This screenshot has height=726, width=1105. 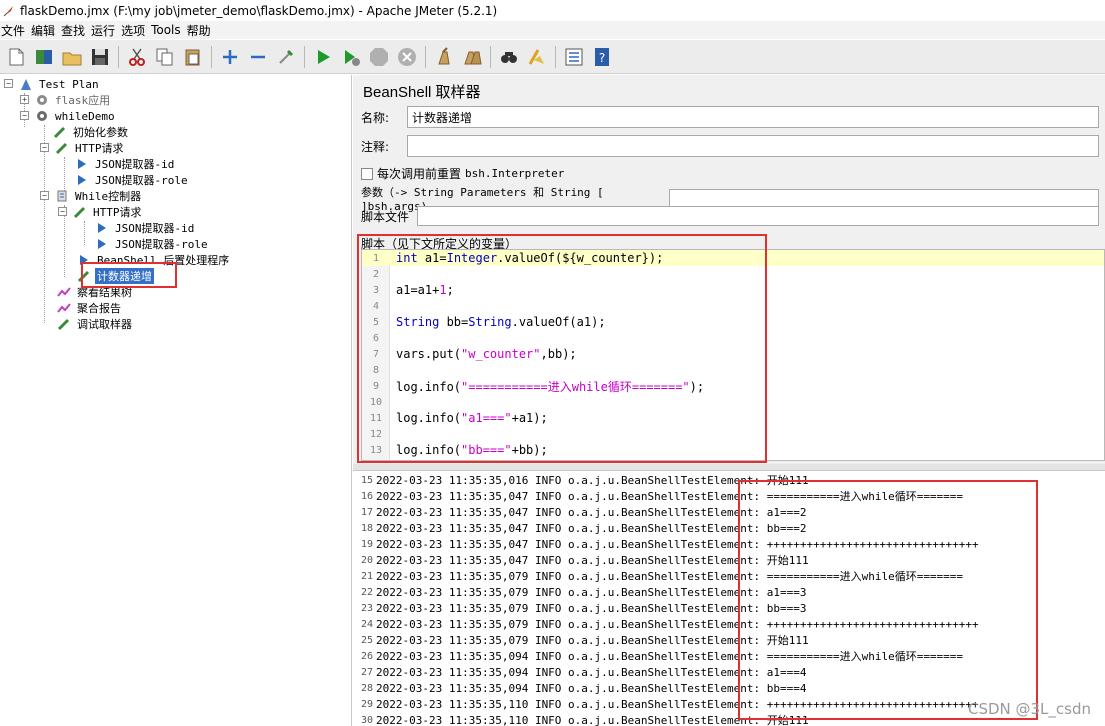 I want to click on stop-icon, so click(x=379, y=57).